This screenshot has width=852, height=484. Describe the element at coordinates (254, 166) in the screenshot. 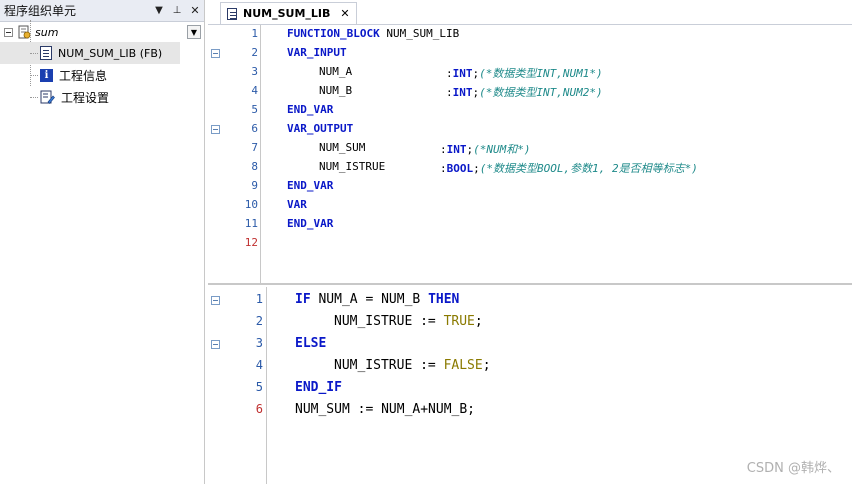

I see `line-number: 8` at that location.